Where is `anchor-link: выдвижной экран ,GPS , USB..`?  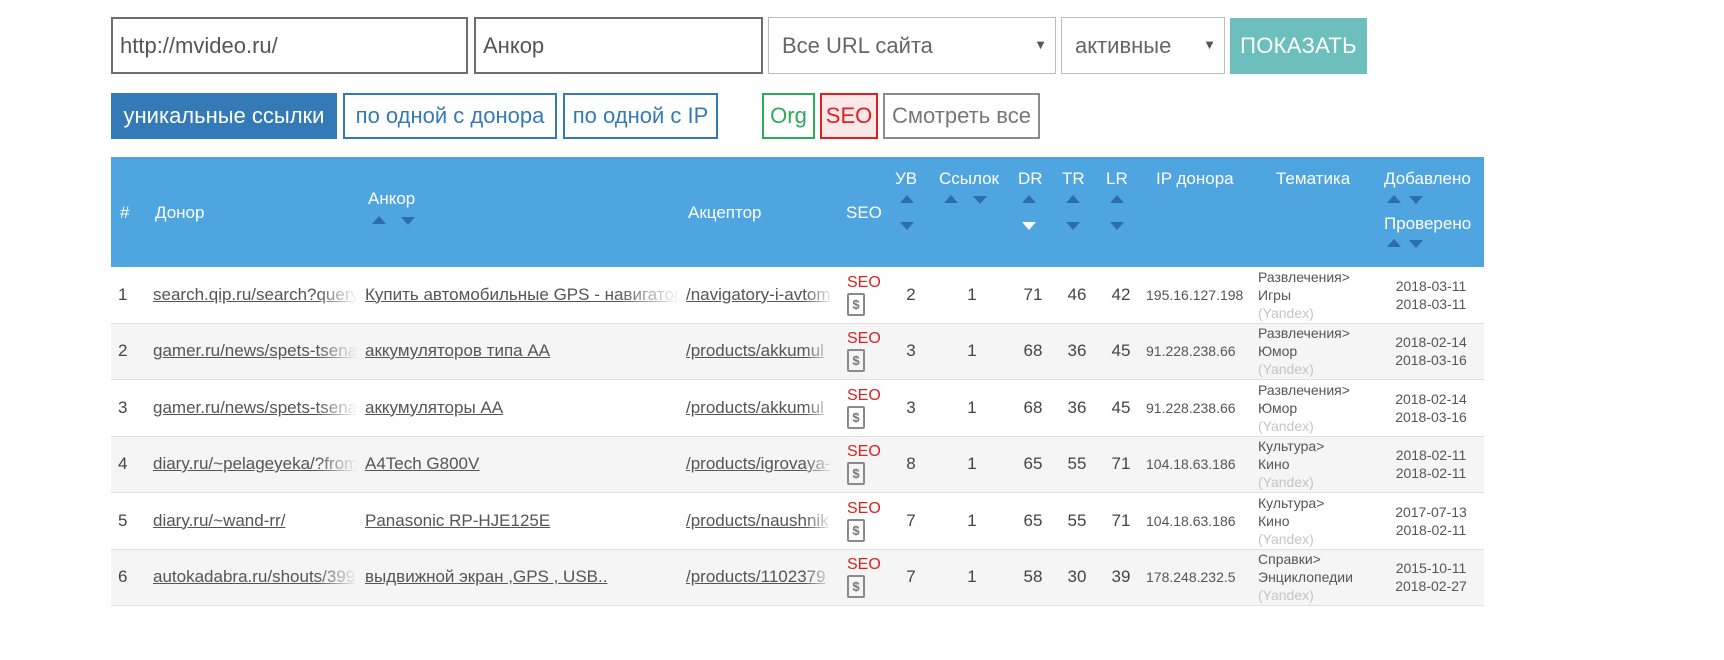 anchor-link: выдвижной экран ,GPS , USB.. is located at coordinates (486, 577).